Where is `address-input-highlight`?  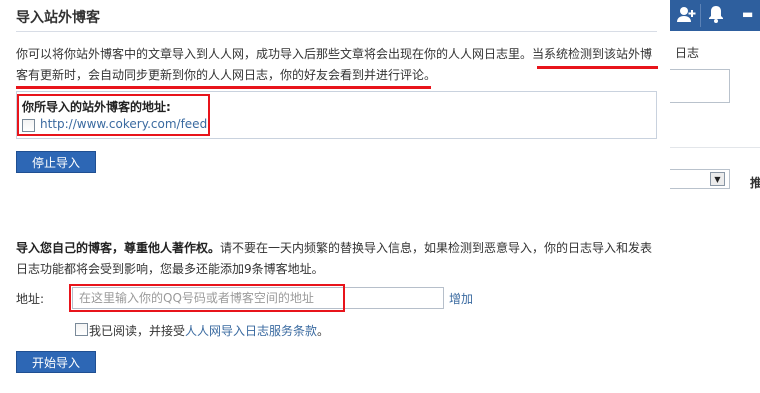
address-input-highlight is located at coordinates (207, 298).